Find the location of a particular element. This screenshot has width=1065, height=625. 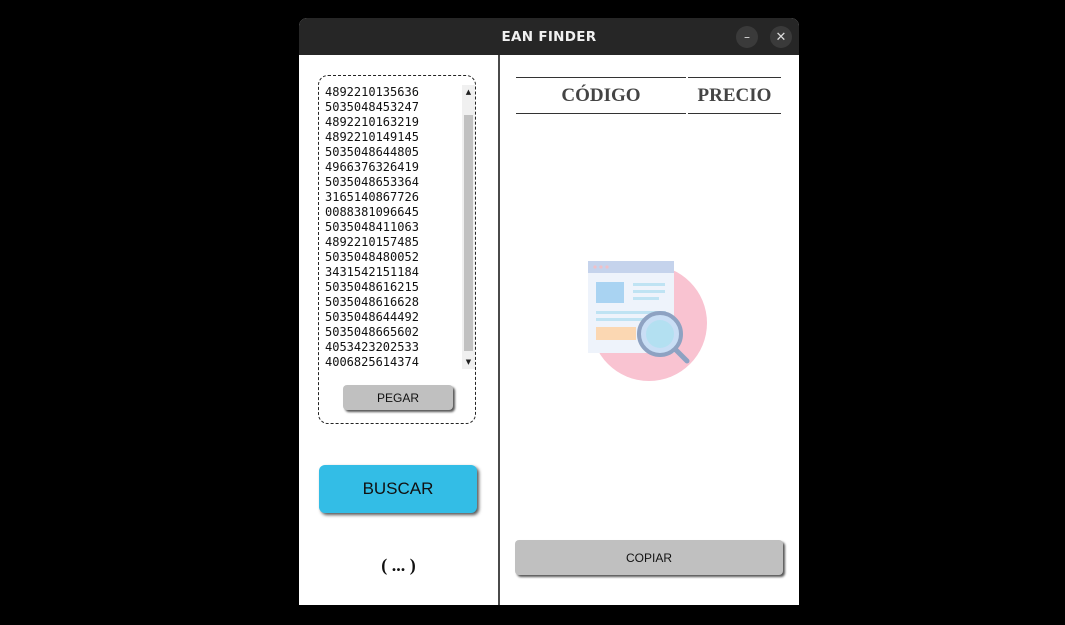

paste-button: PEGAR is located at coordinates (398, 397).